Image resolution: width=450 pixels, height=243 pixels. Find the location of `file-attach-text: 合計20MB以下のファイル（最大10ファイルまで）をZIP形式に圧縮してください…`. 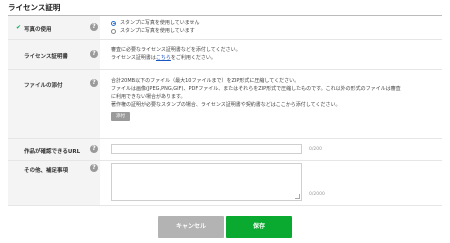

file-attach-text: 合計20MB以下のファイル（最大10ファイルまで）をZIP形式に圧縮してください… is located at coordinates (274, 99).